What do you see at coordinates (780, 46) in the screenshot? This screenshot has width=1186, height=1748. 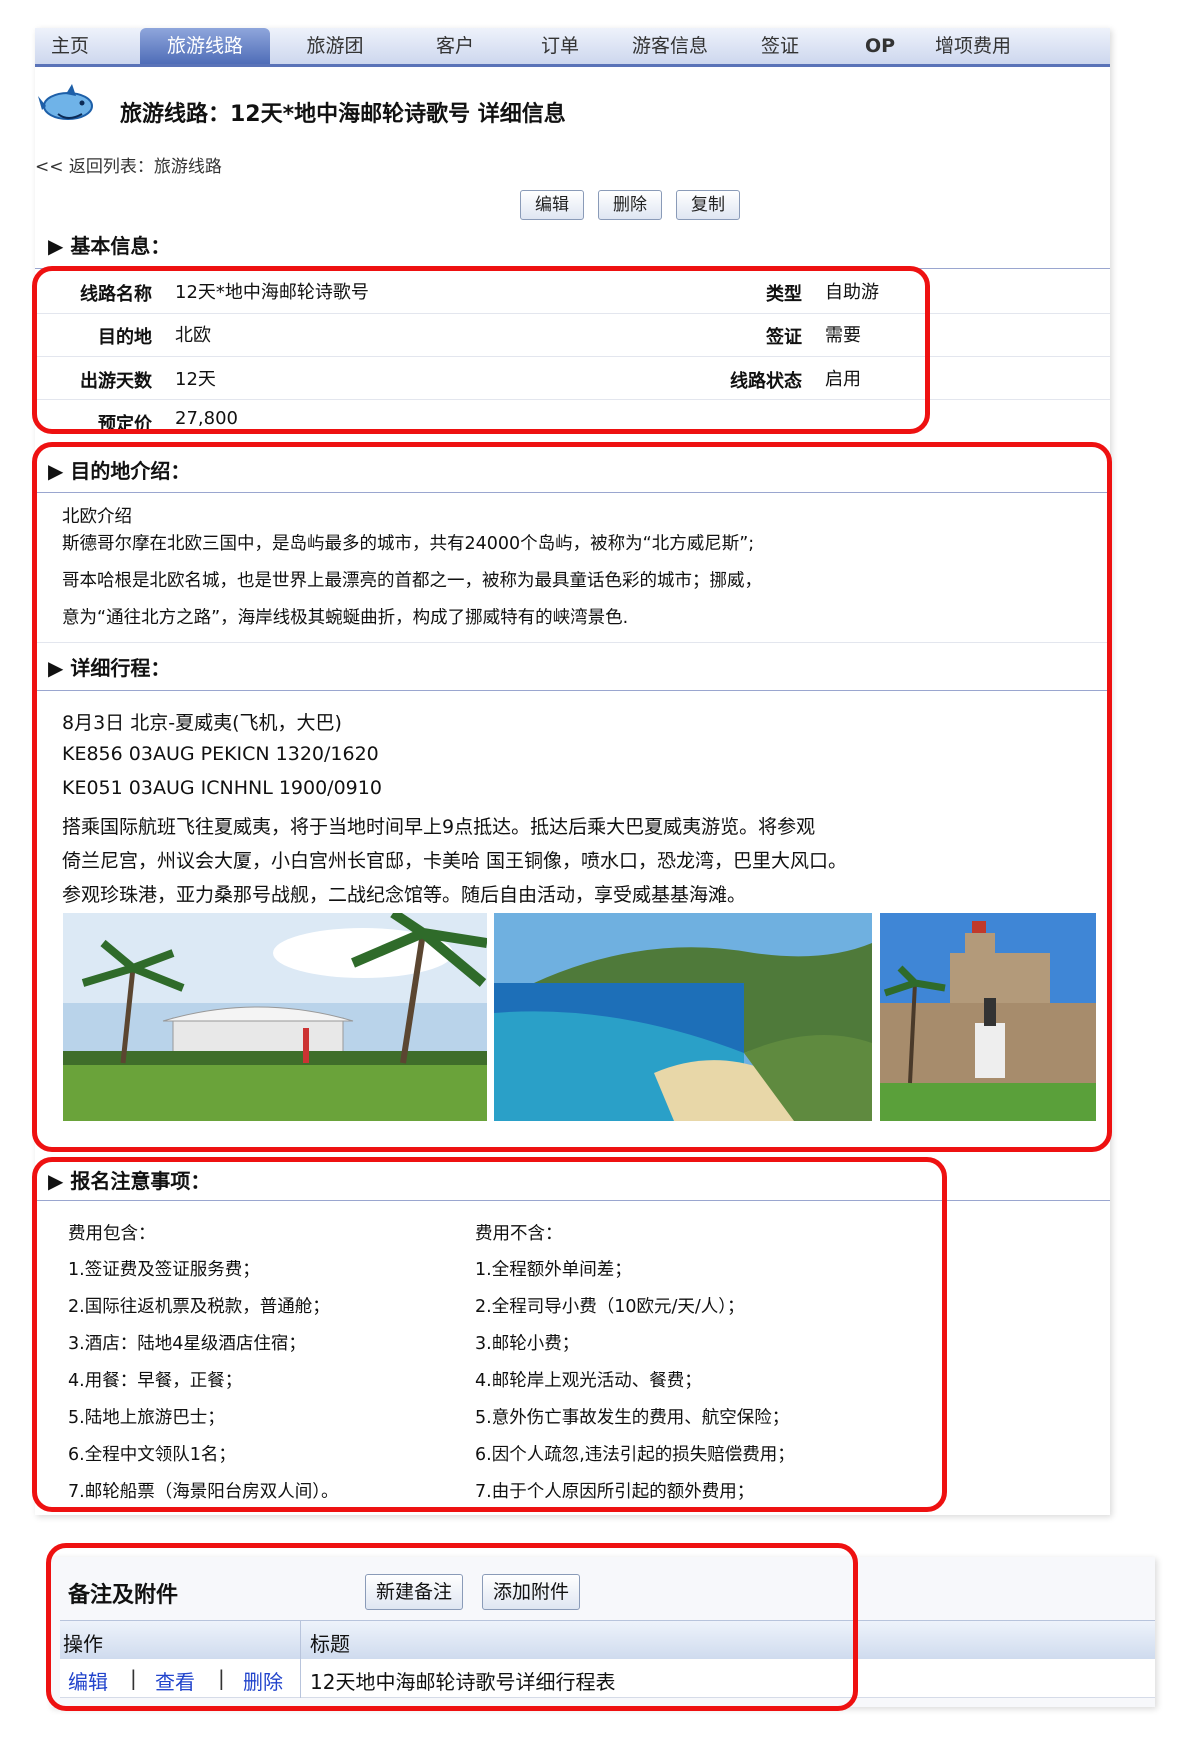 I see `tab-visa: 签证` at bounding box center [780, 46].